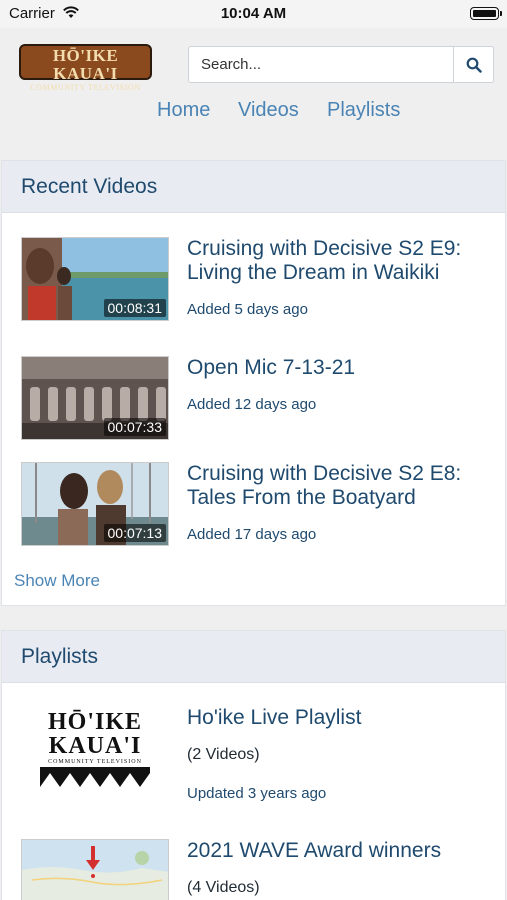 The height and width of the screenshot is (900, 507). What do you see at coordinates (134, 427) in the screenshot?
I see `video-duration: 00:07:33` at bounding box center [134, 427].